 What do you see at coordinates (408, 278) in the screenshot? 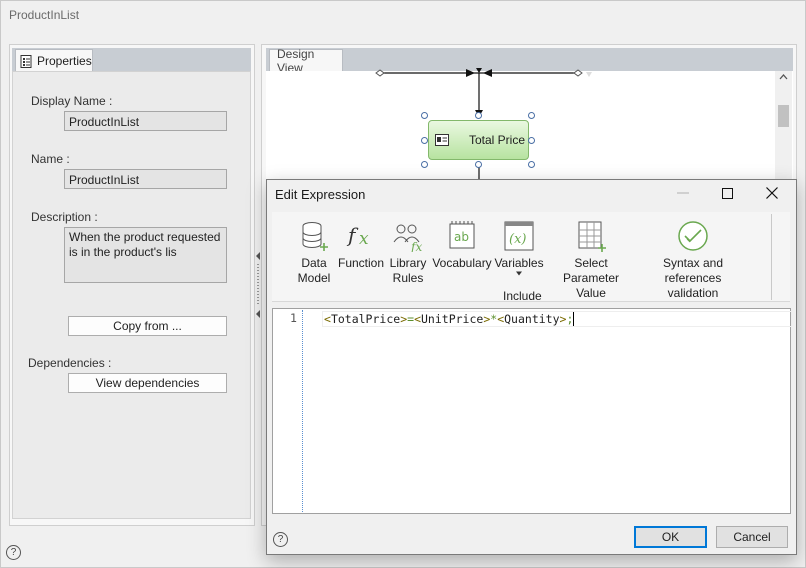
I see `ribbon-label: Rules` at bounding box center [408, 278].